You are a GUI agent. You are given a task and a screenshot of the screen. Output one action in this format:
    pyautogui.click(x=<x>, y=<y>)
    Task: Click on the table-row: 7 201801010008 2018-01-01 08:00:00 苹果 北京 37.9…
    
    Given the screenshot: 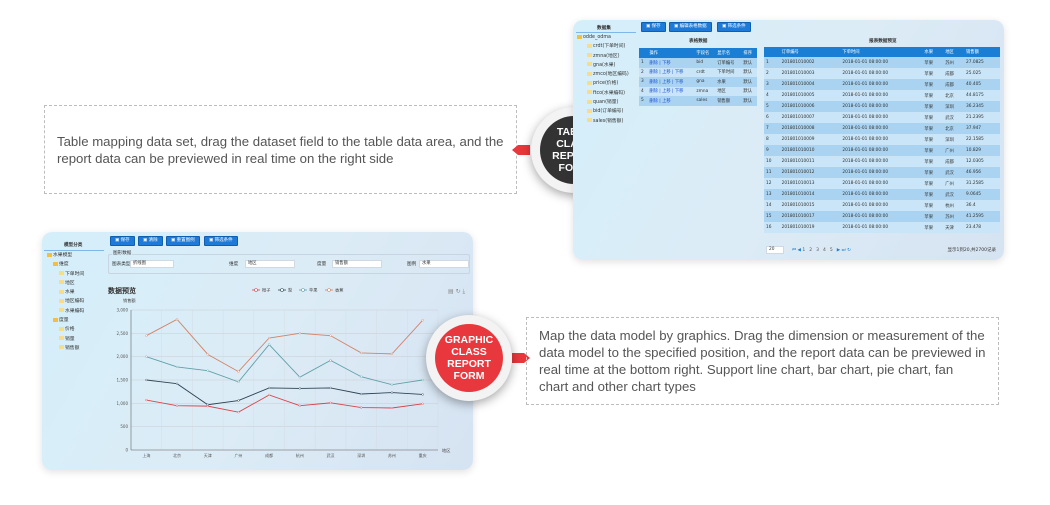 What is the action you would take?
    pyautogui.click(x=882, y=128)
    